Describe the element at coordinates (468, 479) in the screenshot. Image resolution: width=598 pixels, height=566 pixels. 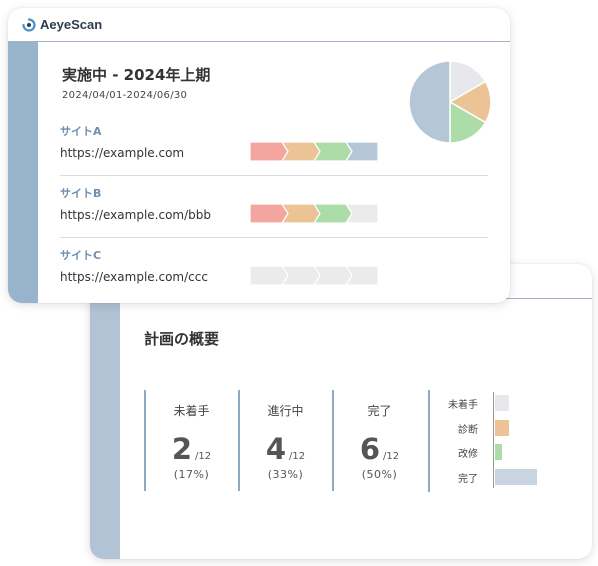
I see `bar-label: 完了` at that location.